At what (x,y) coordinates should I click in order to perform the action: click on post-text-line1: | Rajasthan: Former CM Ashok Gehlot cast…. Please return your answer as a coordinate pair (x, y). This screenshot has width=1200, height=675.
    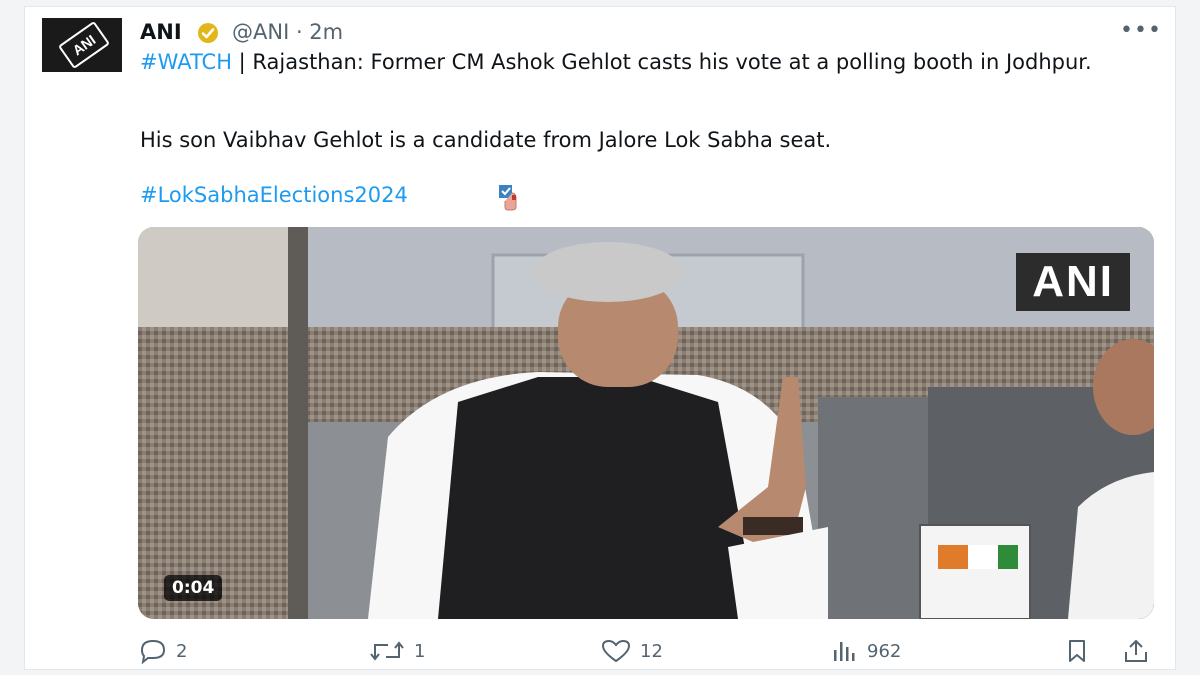
    Looking at the image, I should click on (662, 62).